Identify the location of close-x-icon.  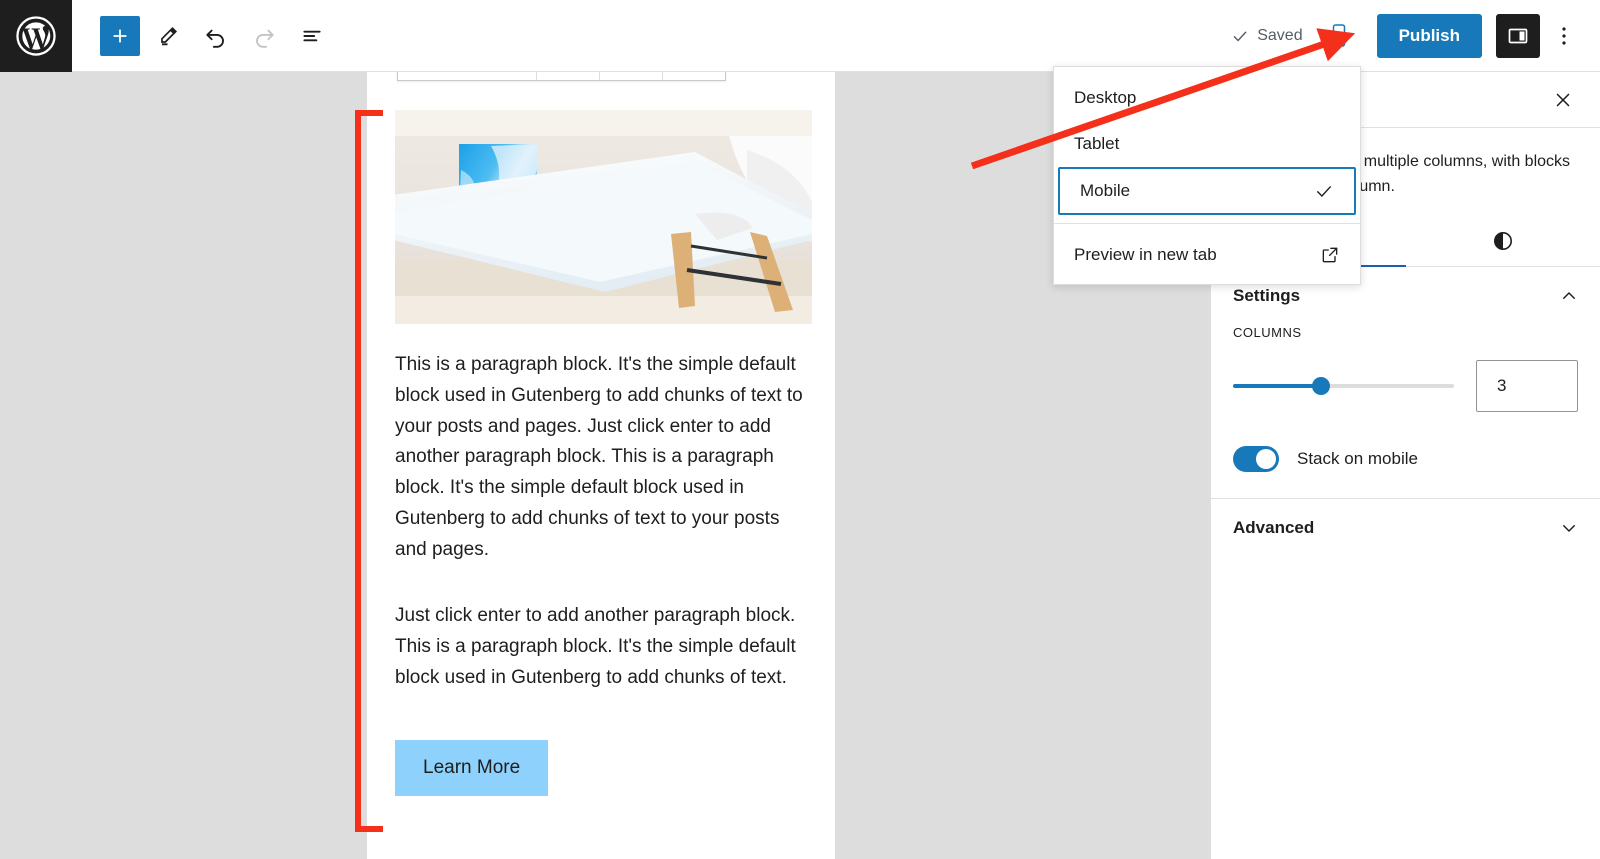
(1563, 99).